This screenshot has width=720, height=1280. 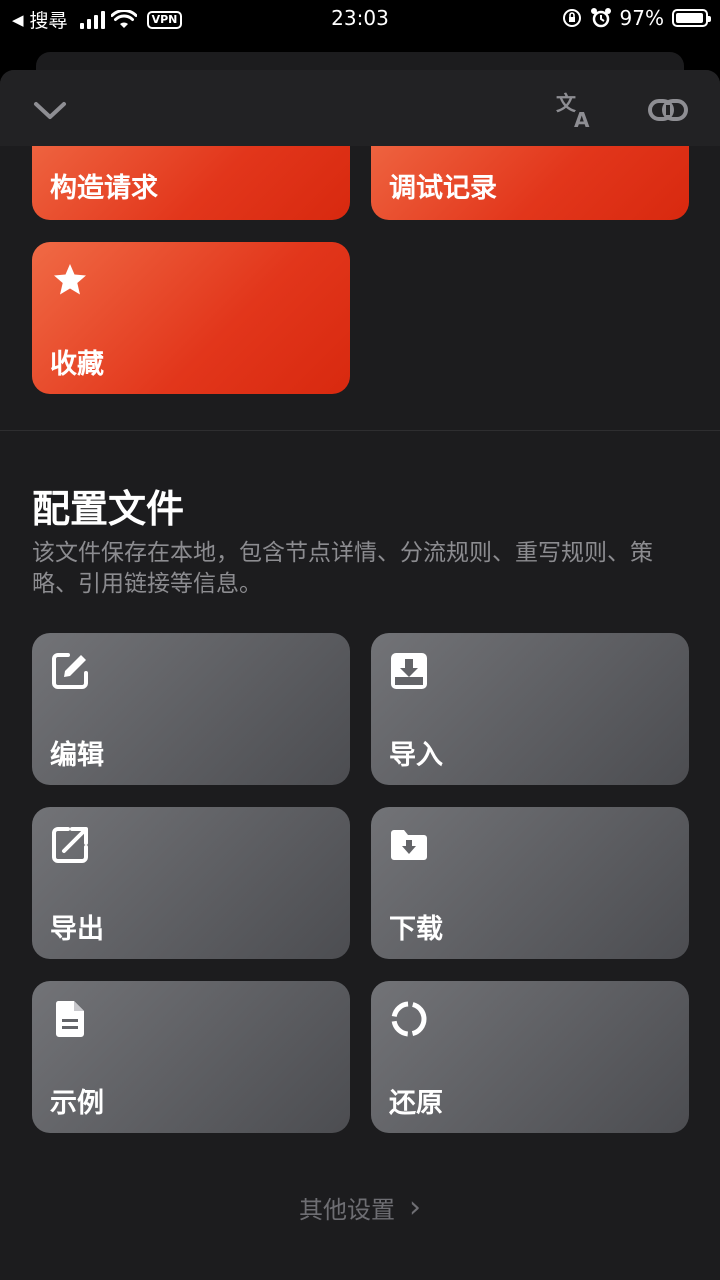 I want to click on favorites-label: 收藏, so click(x=77, y=364).